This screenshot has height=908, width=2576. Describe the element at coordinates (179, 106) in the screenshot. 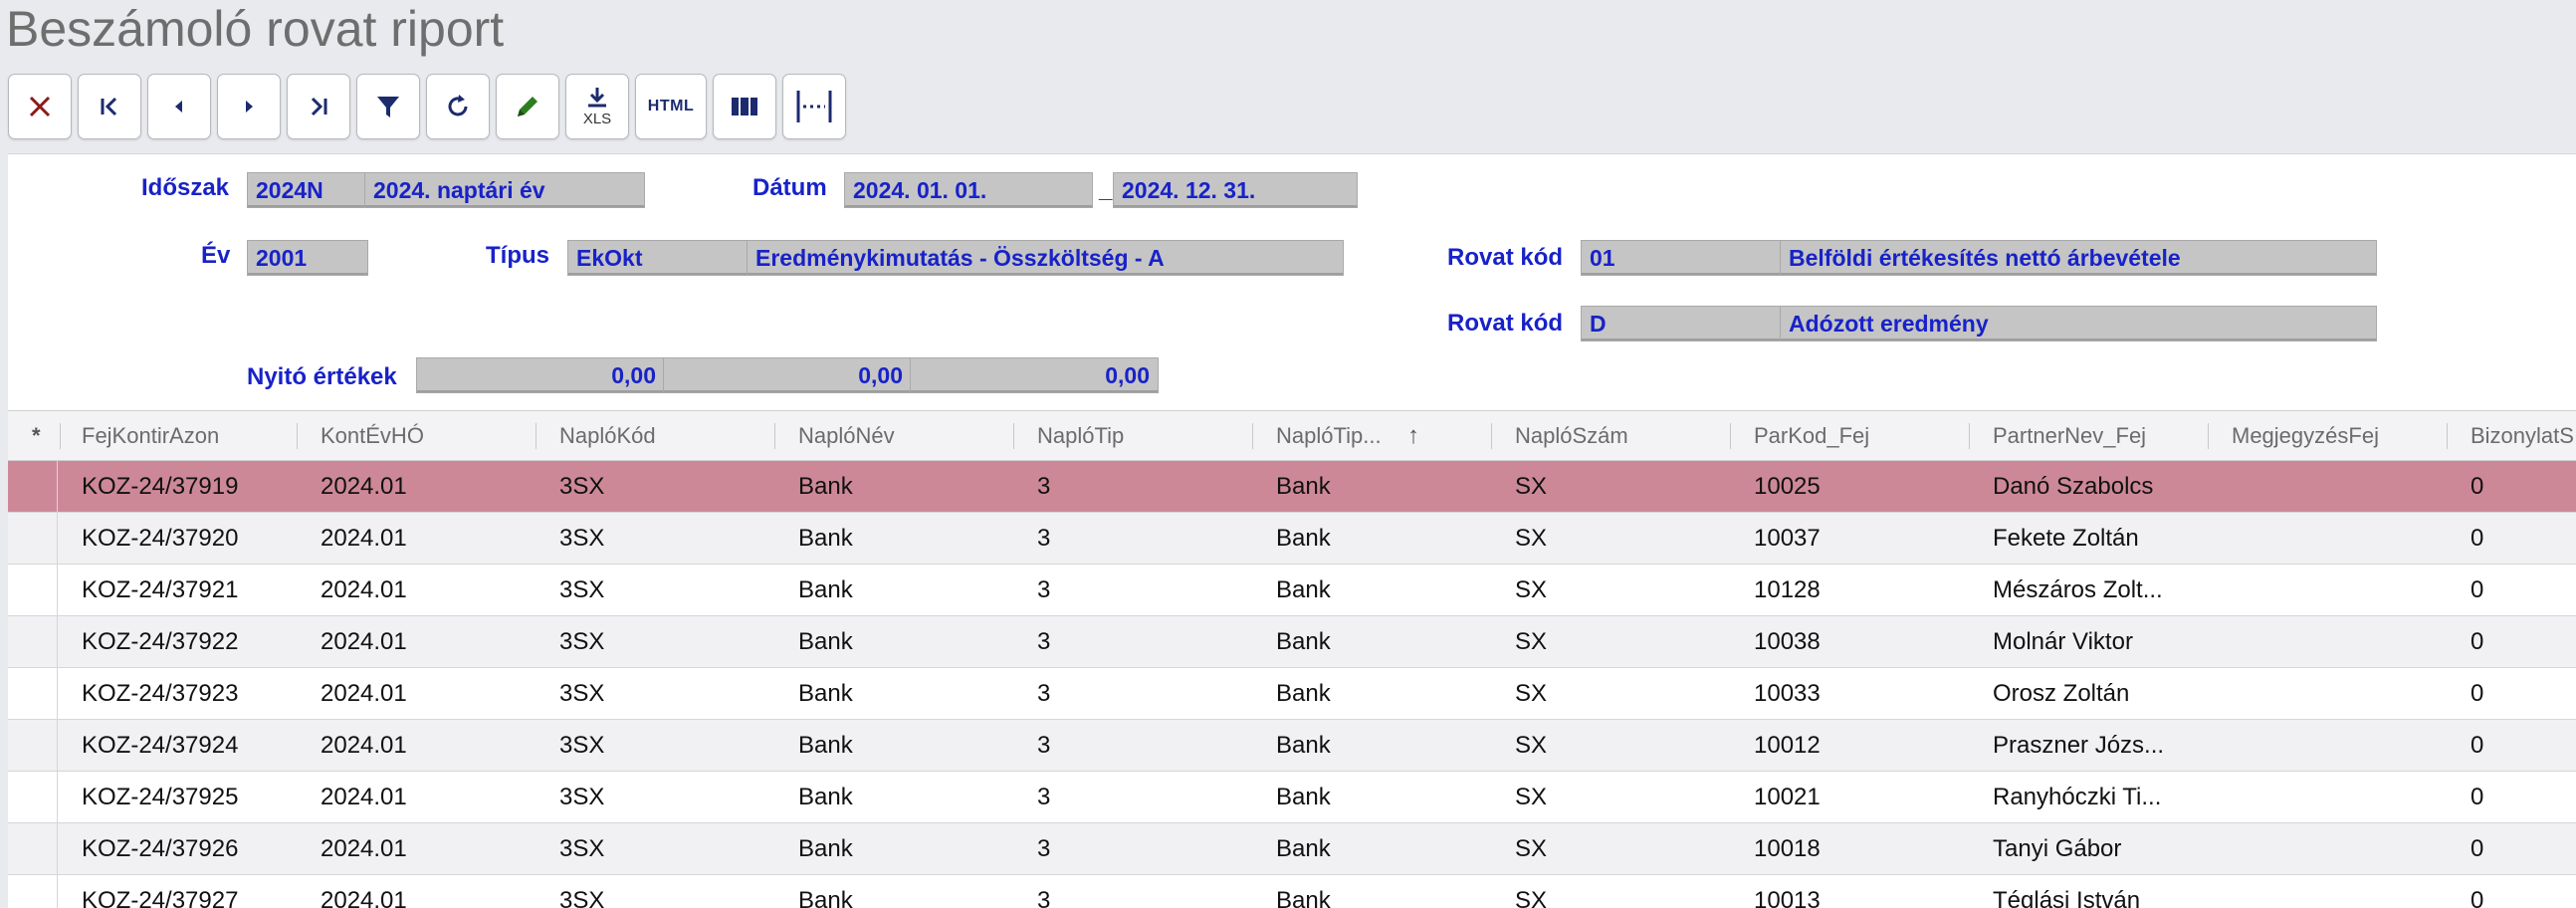

I see `previous-record-button` at that location.